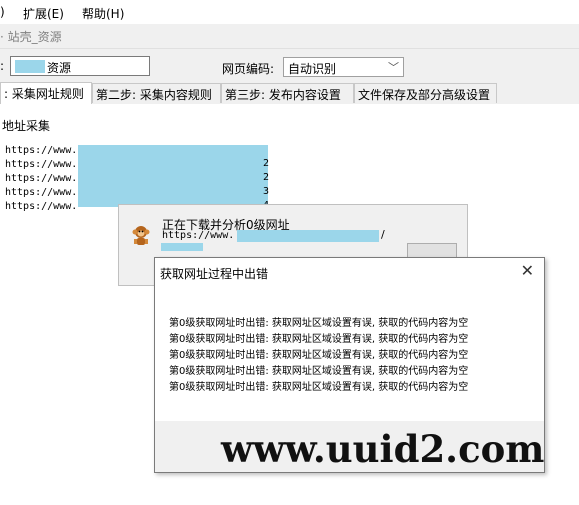 This screenshot has width=579, height=505. What do you see at coordinates (59, 68) in the screenshot?
I see `task-name-value: 资源` at bounding box center [59, 68].